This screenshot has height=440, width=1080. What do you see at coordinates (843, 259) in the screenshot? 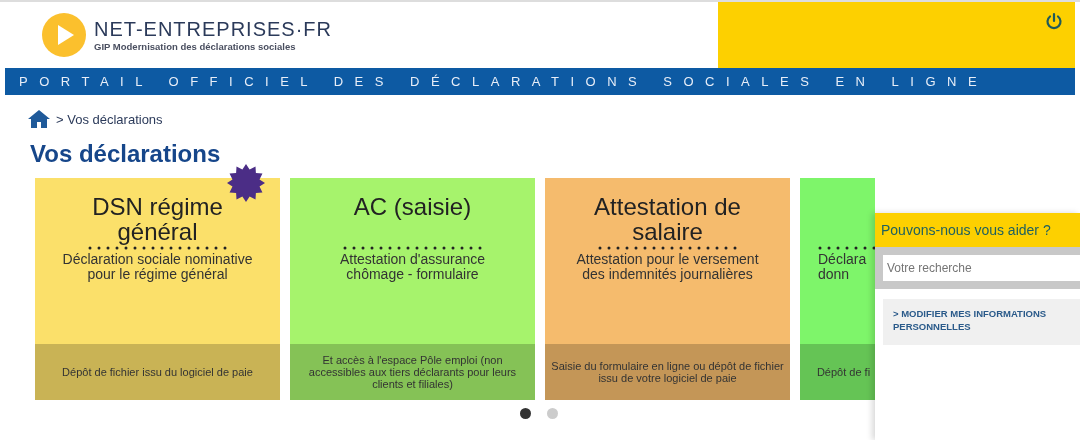
I see `card-description: Déclara` at bounding box center [843, 259].